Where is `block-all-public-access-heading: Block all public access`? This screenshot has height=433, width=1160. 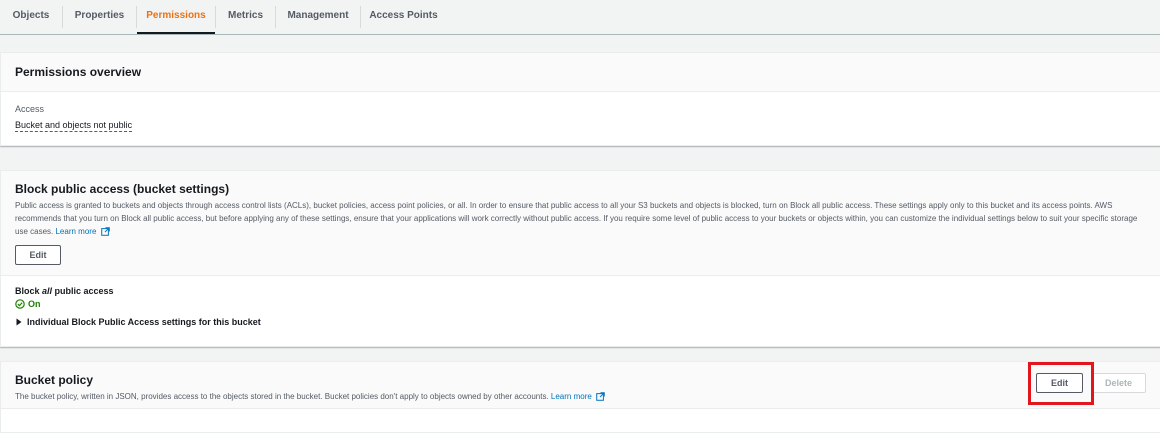
block-all-public-access-heading: Block all public access is located at coordinates (64, 291).